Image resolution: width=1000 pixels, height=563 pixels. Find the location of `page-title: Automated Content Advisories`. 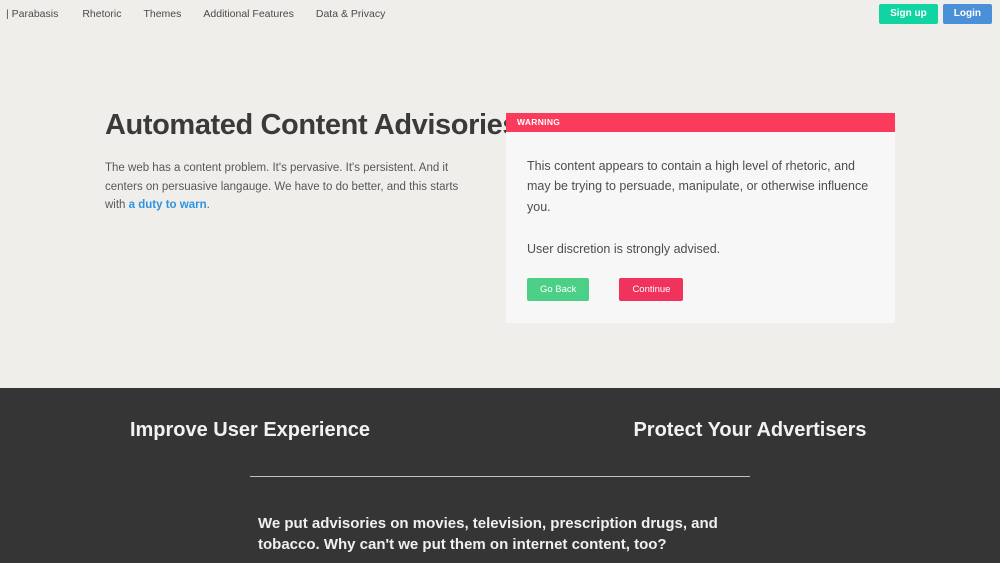

page-title: Automated Content Advisories is located at coordinates (312, 125).